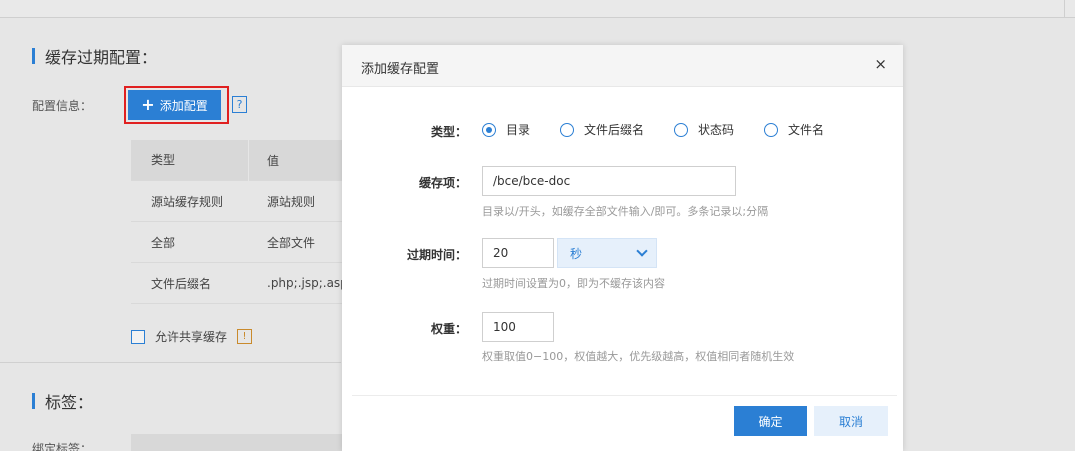 The width and height of the screenshot is (1075, 451). What do you see at coordinates (638, 356) in the screenshot?
I see `weight-hint: 权重取值0−100，权值越大，优先级越高，权值相同者随机生效` at bounding box center [638, 356].